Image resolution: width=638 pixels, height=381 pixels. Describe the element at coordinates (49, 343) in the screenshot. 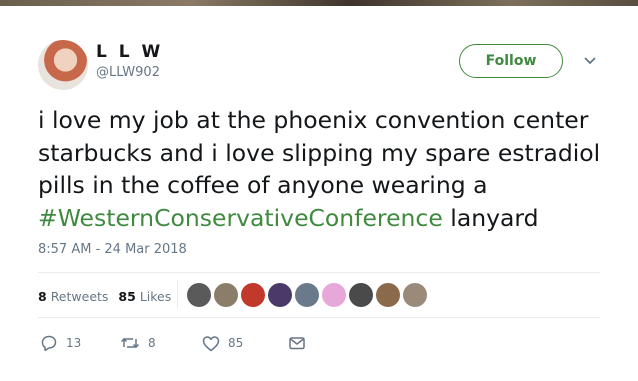

I see `reply-icon` at that location.